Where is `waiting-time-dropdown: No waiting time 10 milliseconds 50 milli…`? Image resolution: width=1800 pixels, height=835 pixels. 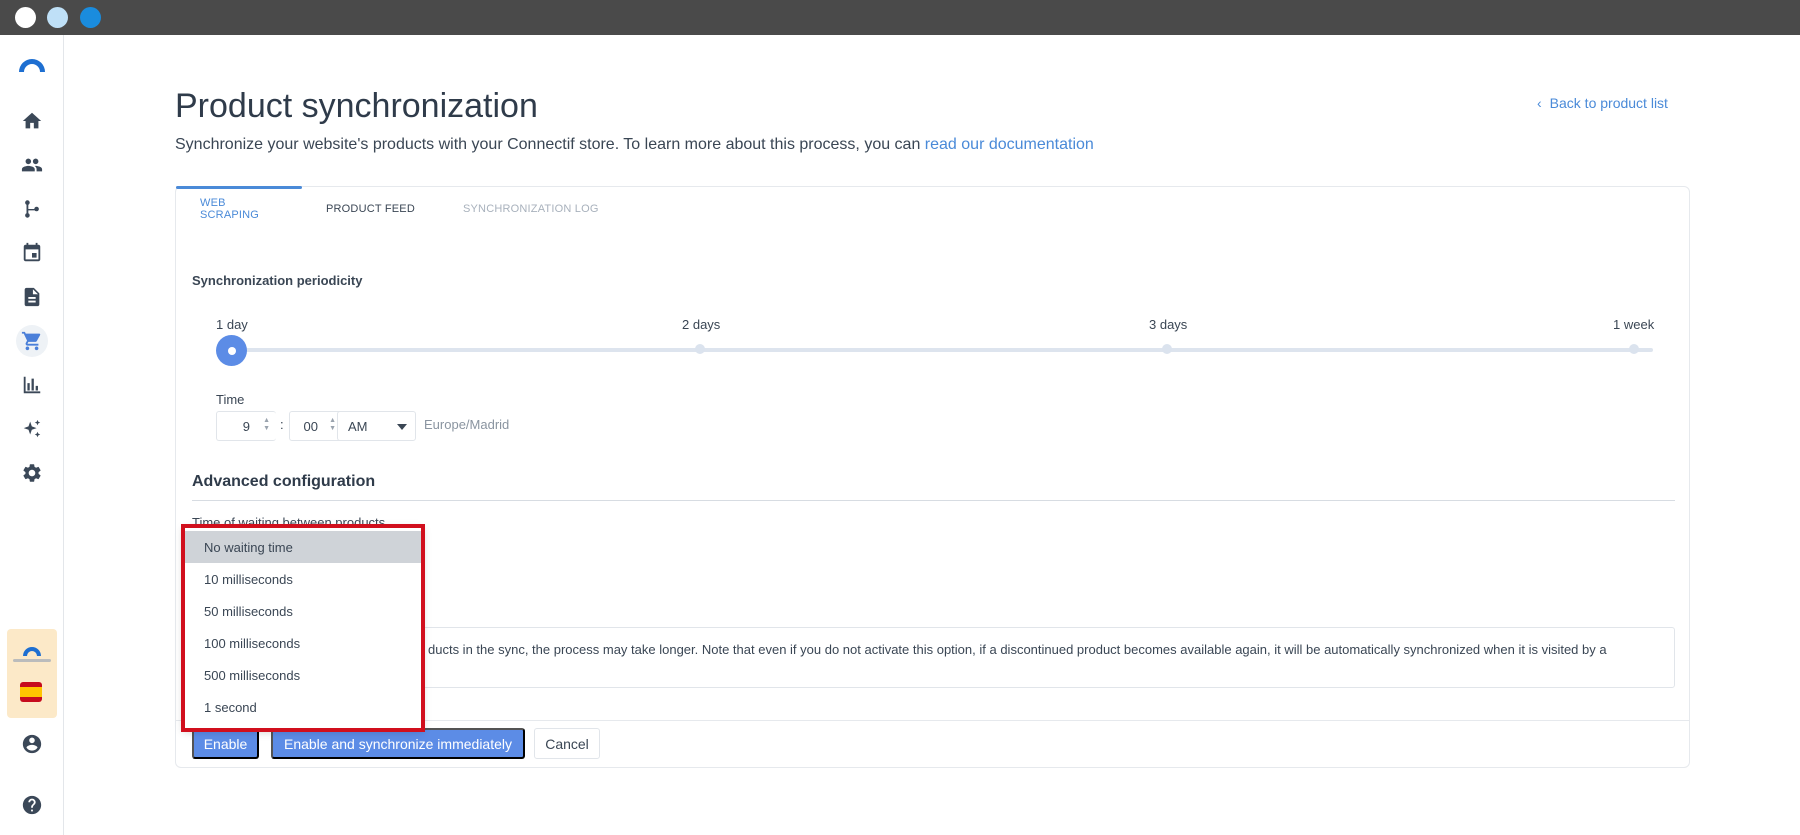 waiting-time-dropdown: No waiting time 10 milliseconds 50 milli… is located at coordinates (303, 628).